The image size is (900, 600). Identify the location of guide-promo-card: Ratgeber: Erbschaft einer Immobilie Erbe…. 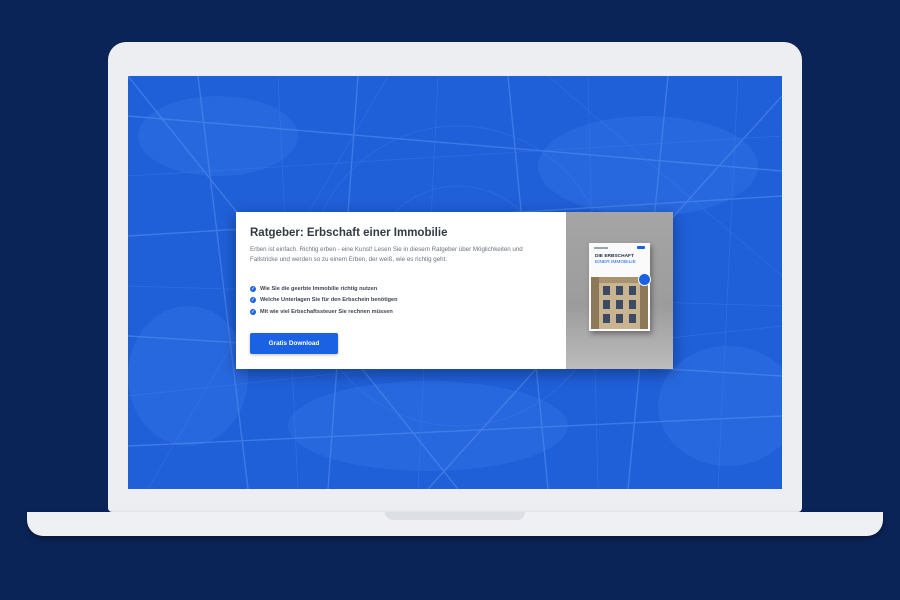
(454, 290).